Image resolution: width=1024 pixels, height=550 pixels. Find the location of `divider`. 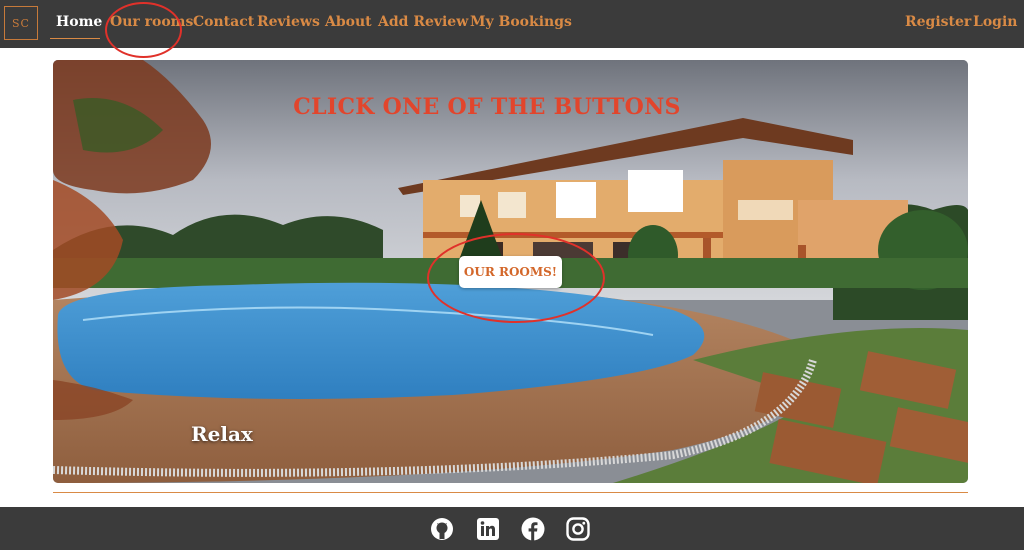

divider is located at coordinates (510, 492).